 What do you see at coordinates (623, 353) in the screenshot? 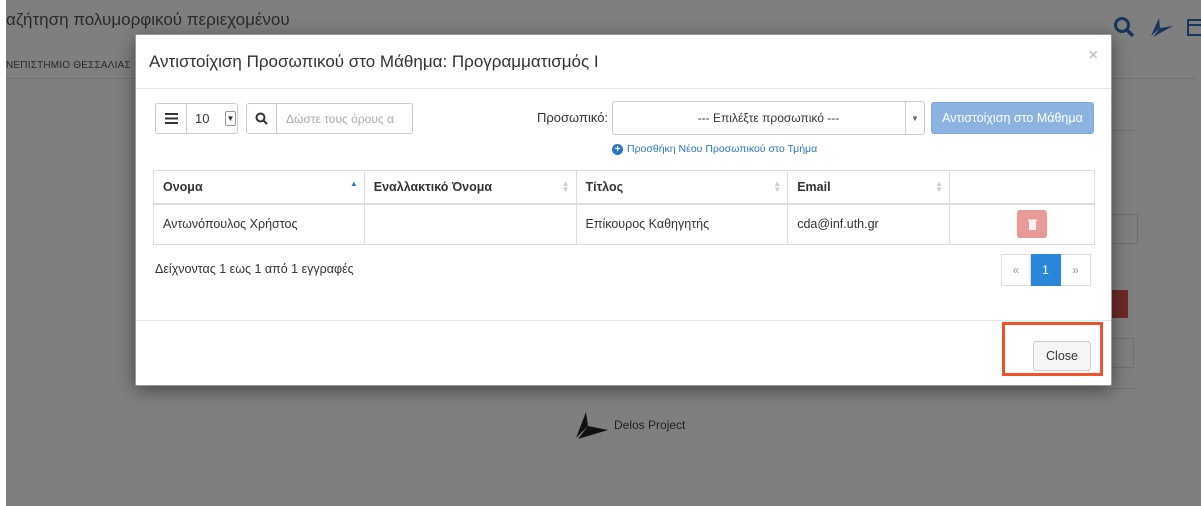
I see `modal-footer: Close` at bounding box center [623, 353].